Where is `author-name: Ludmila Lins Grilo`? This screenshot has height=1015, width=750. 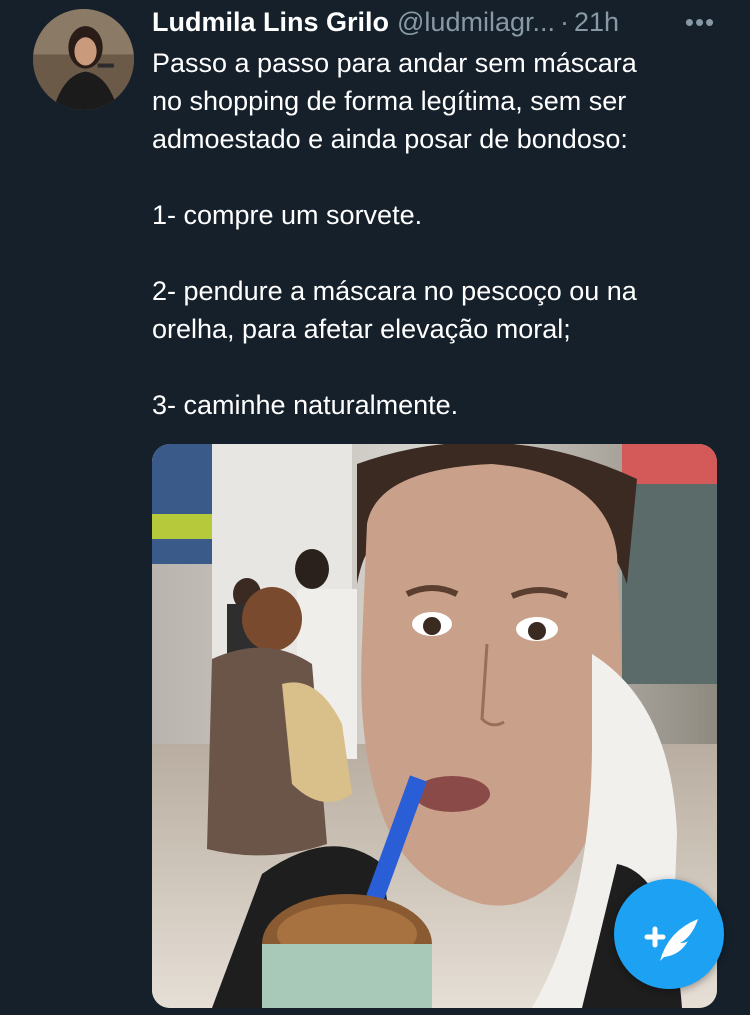 author-name: Ludmila Lins Grilo is located at coordinates (270, 22).